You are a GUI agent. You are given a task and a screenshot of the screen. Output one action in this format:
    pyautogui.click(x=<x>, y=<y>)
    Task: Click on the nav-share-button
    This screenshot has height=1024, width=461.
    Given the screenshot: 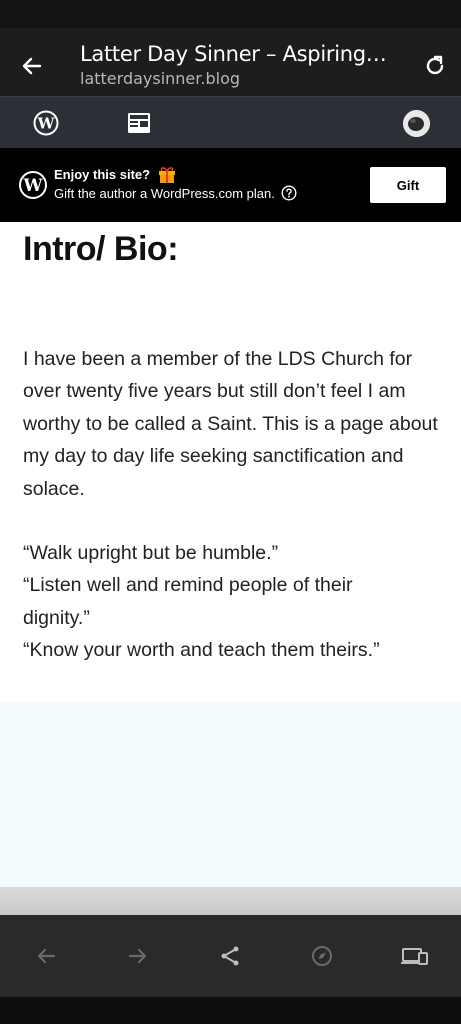 What is the action you would take?
    pyautogui.click(x=230, y=956)
    